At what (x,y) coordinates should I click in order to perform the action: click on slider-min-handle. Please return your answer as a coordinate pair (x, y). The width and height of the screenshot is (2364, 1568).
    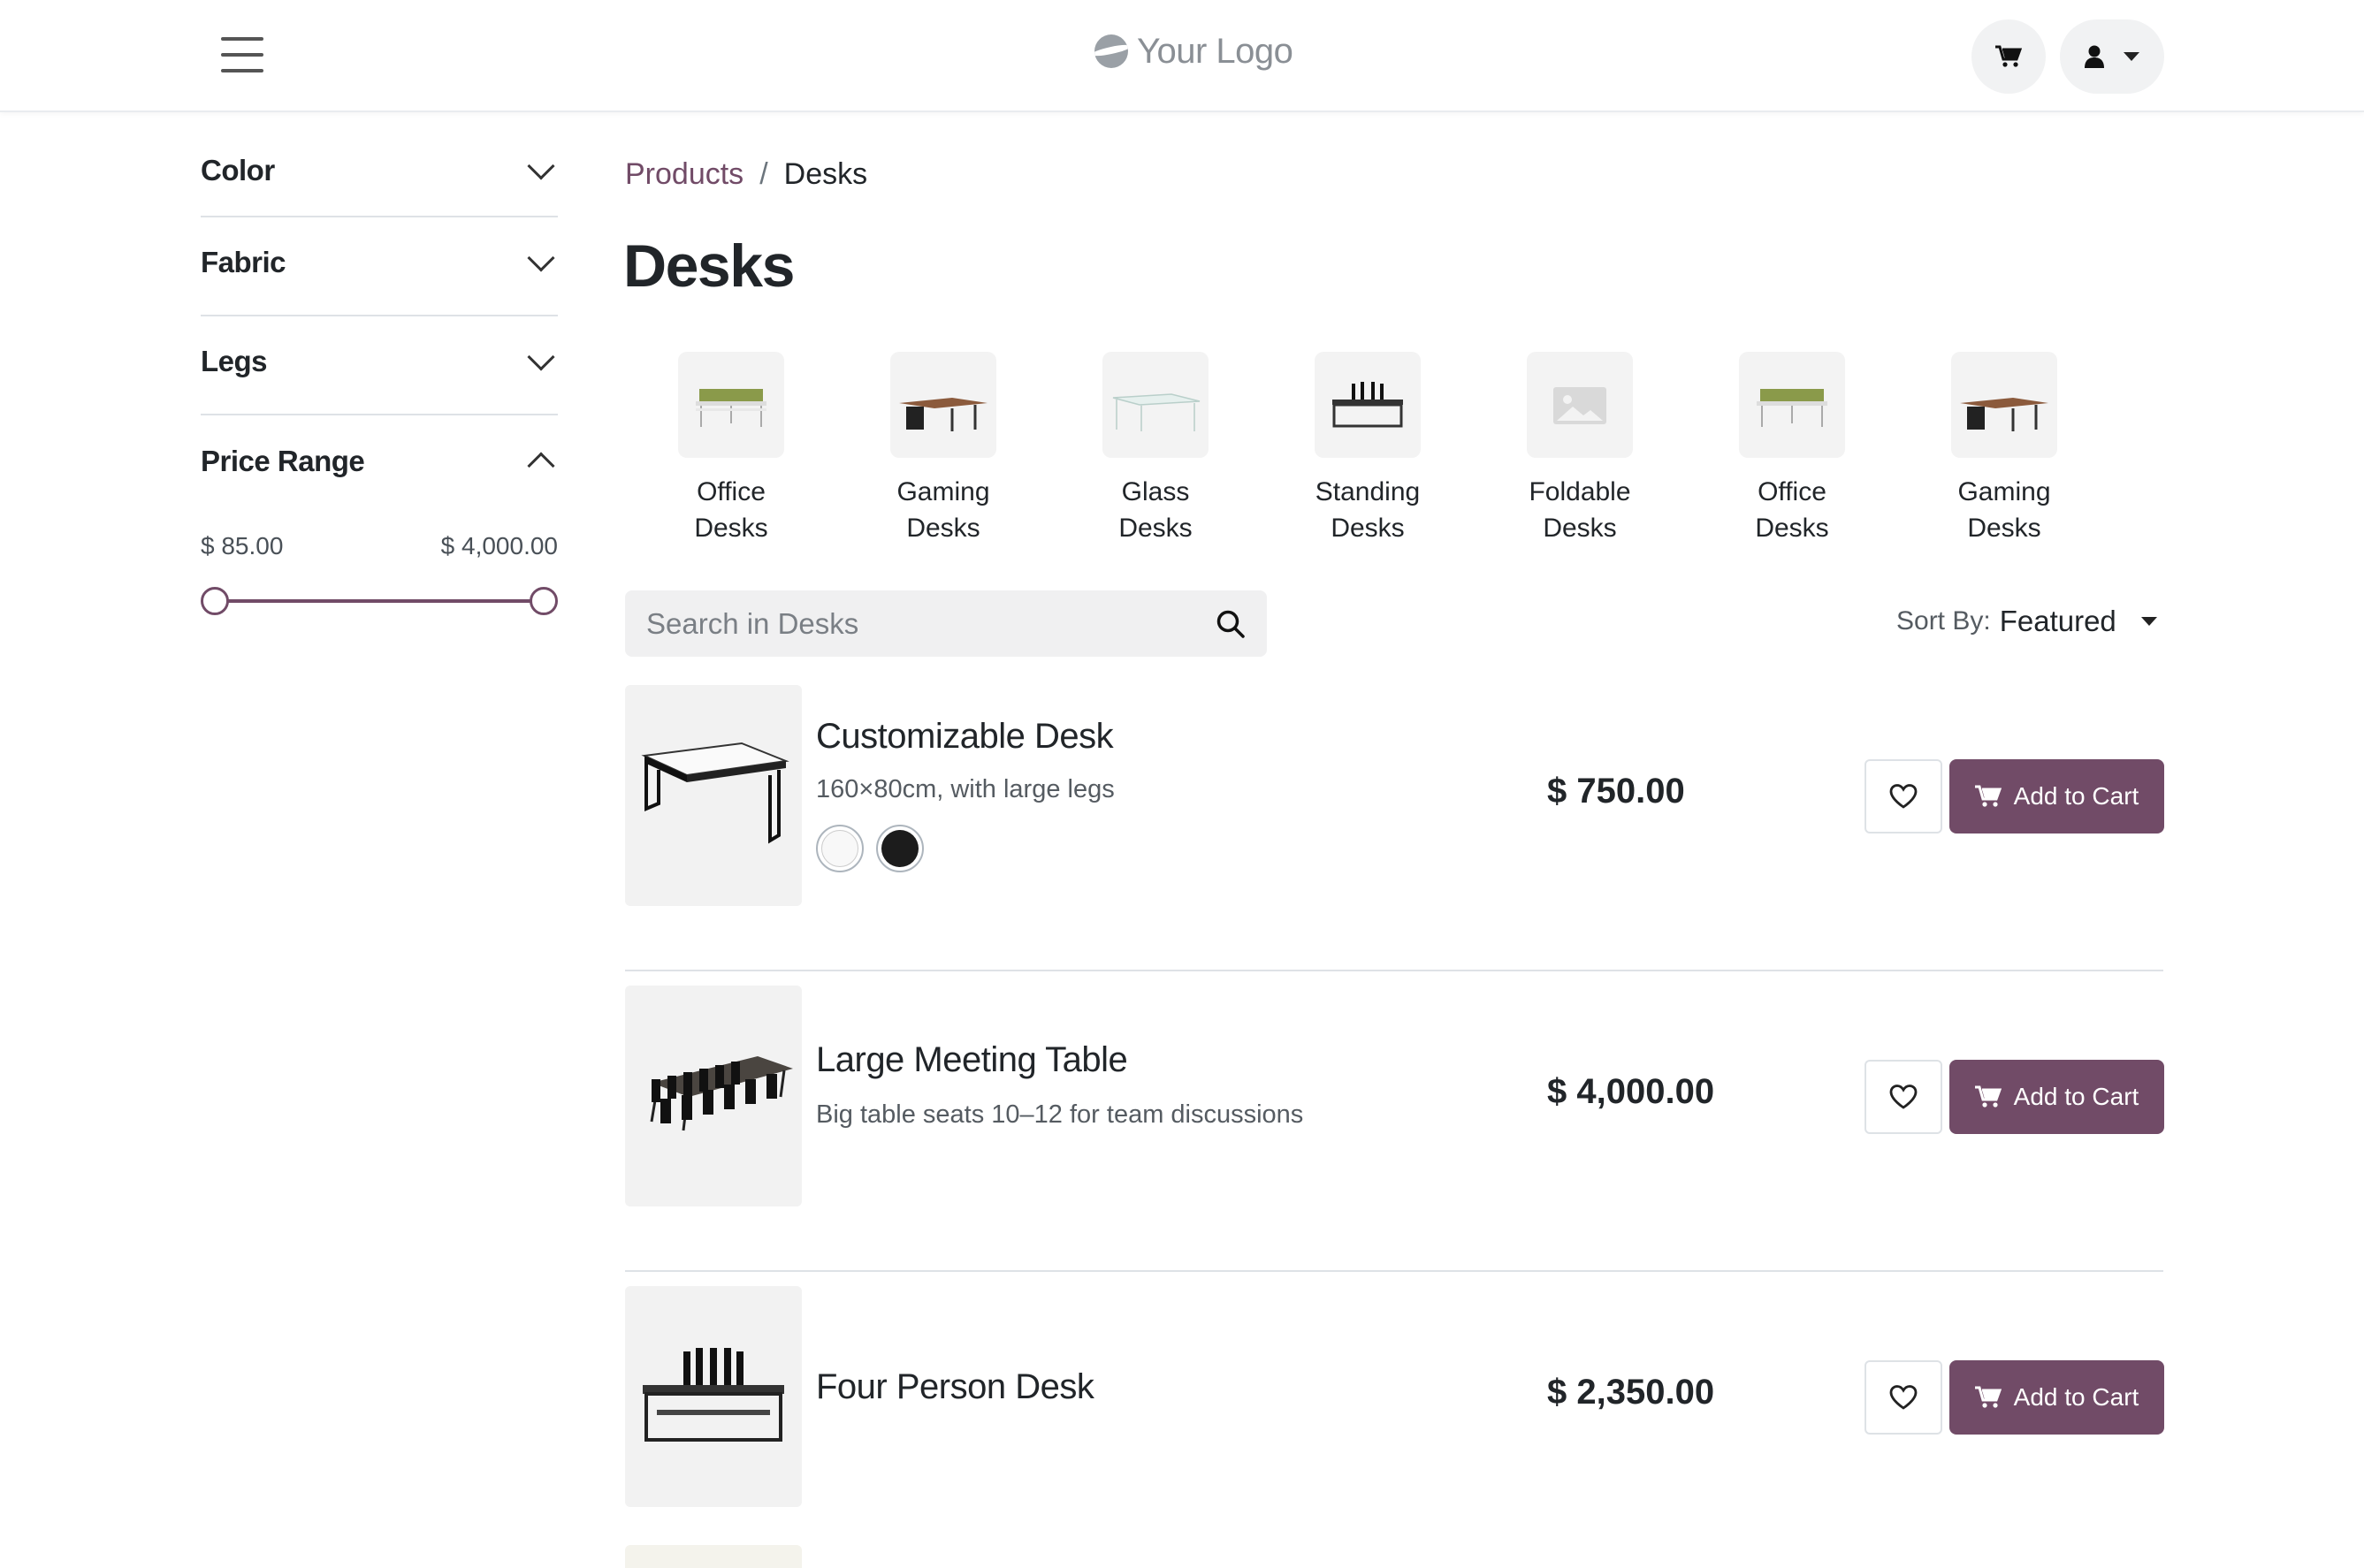
    Looking at the image, I should click on (215, 601).